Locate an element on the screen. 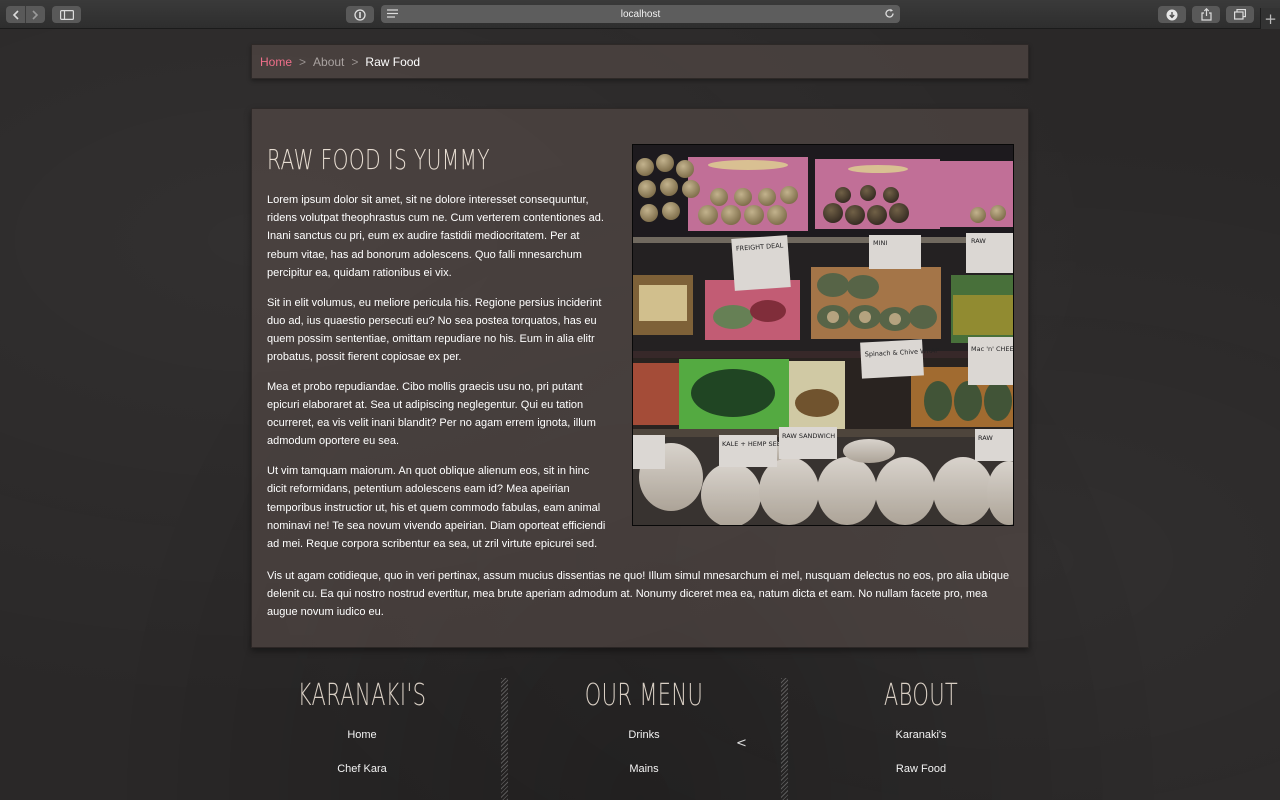  privacy-button is located at coordinates (360, 14).